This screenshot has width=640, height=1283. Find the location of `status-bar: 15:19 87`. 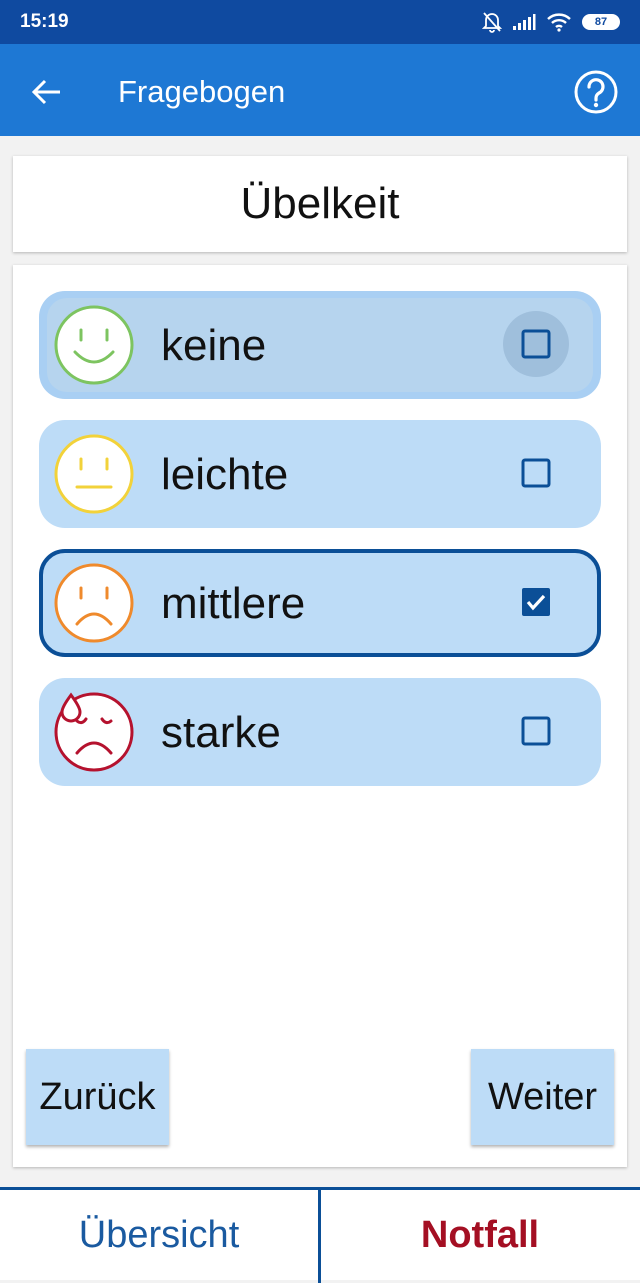

status-bar: 15:19 87 is located at coordinates (320, 22).